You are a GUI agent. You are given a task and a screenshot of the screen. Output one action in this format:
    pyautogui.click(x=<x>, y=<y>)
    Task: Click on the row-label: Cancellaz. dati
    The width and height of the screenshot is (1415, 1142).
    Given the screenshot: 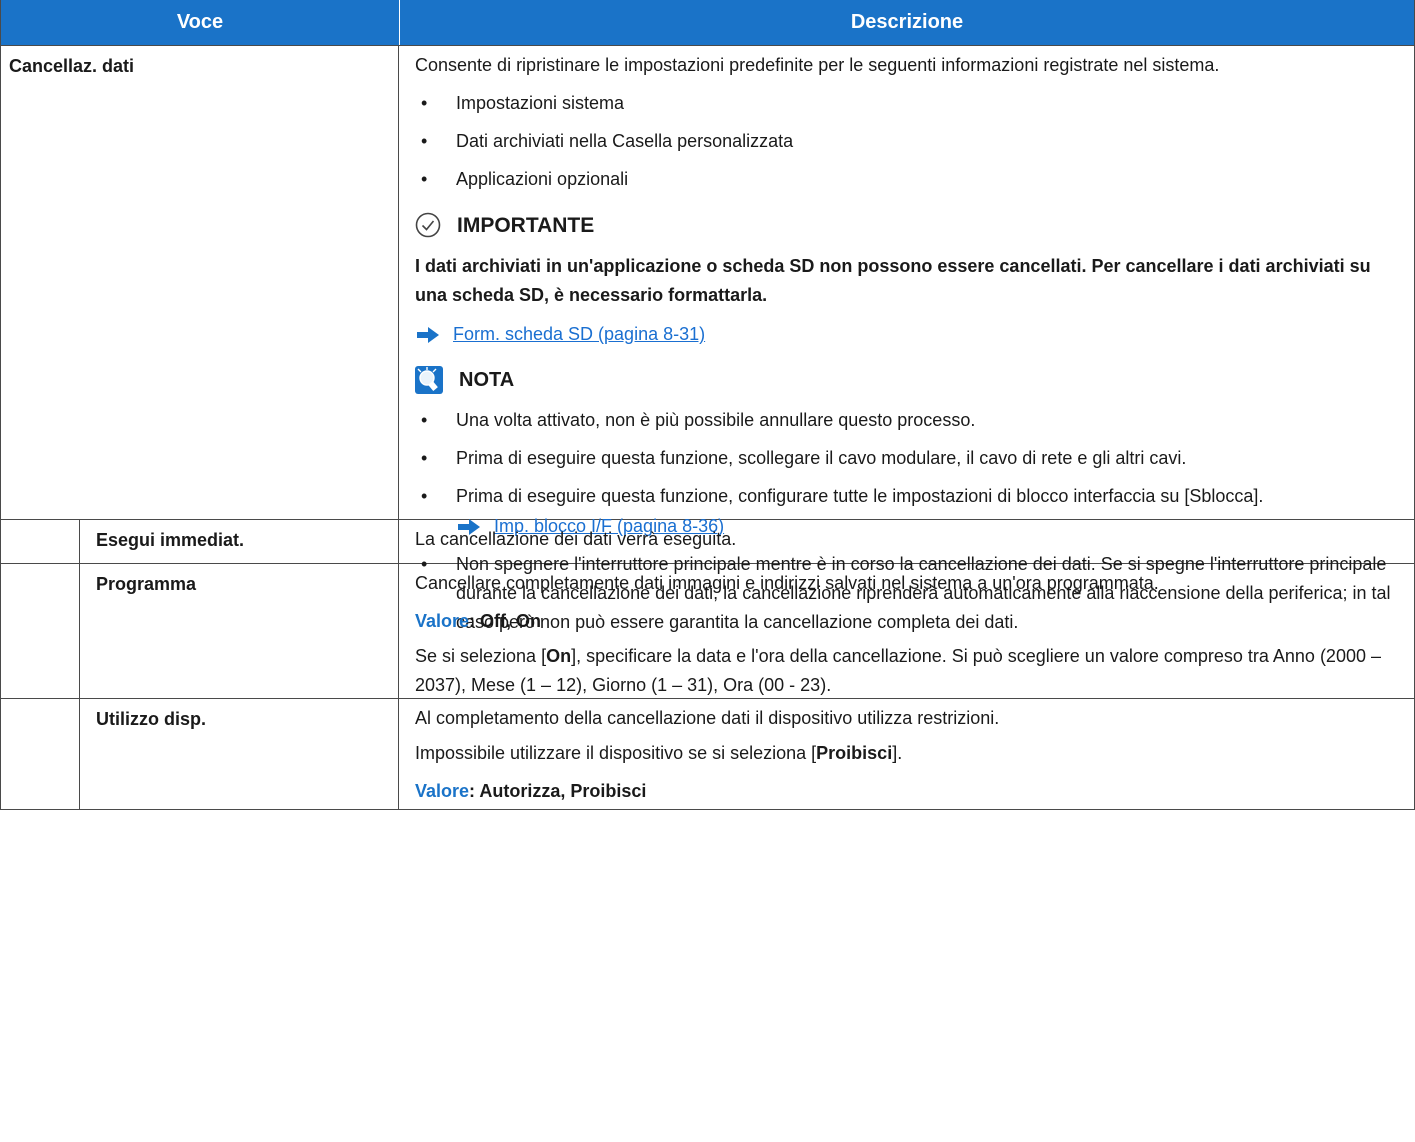 What is the action you would take?
    pyautogui.click(x=200, y=282)
    